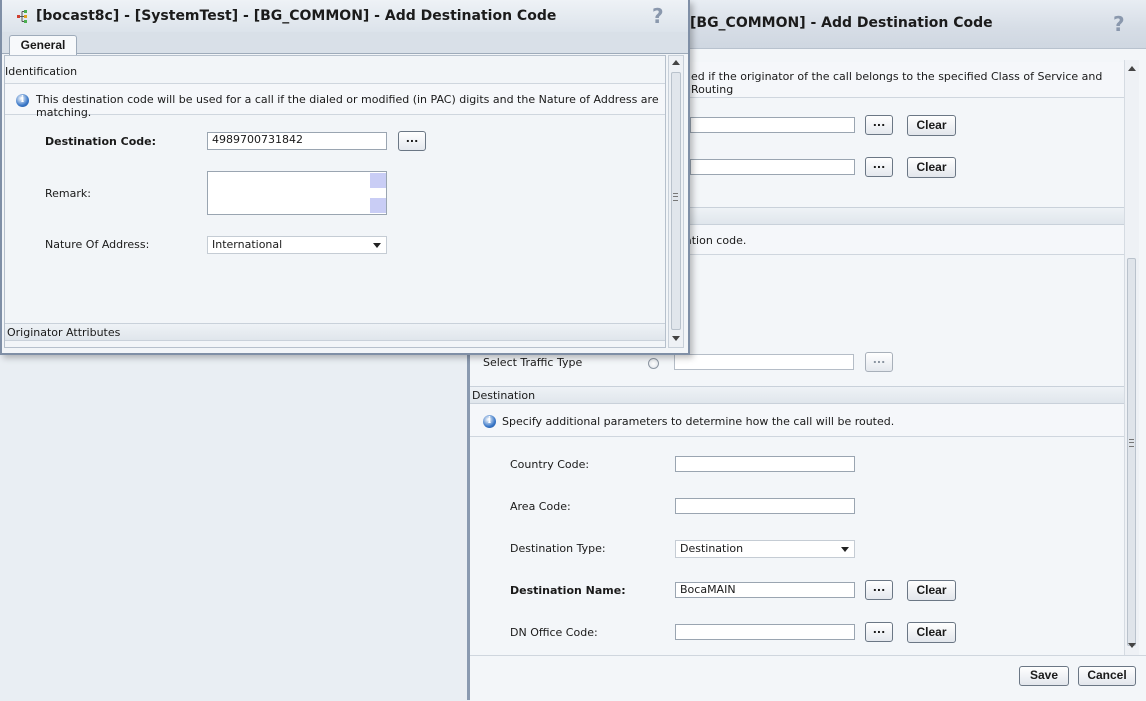 This screenshot has width=1146, height=701. Describe the element at coordinates (554, 632) in the screenshot. I see `dn-office-code-label: DN Office Code:` at that location.